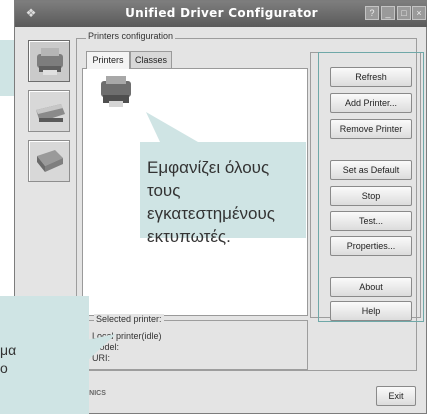 The image size is (427, 414). Describe the element at coordinates (172, 127) in the screenshot. I see `callout-main-pointer` at that location.